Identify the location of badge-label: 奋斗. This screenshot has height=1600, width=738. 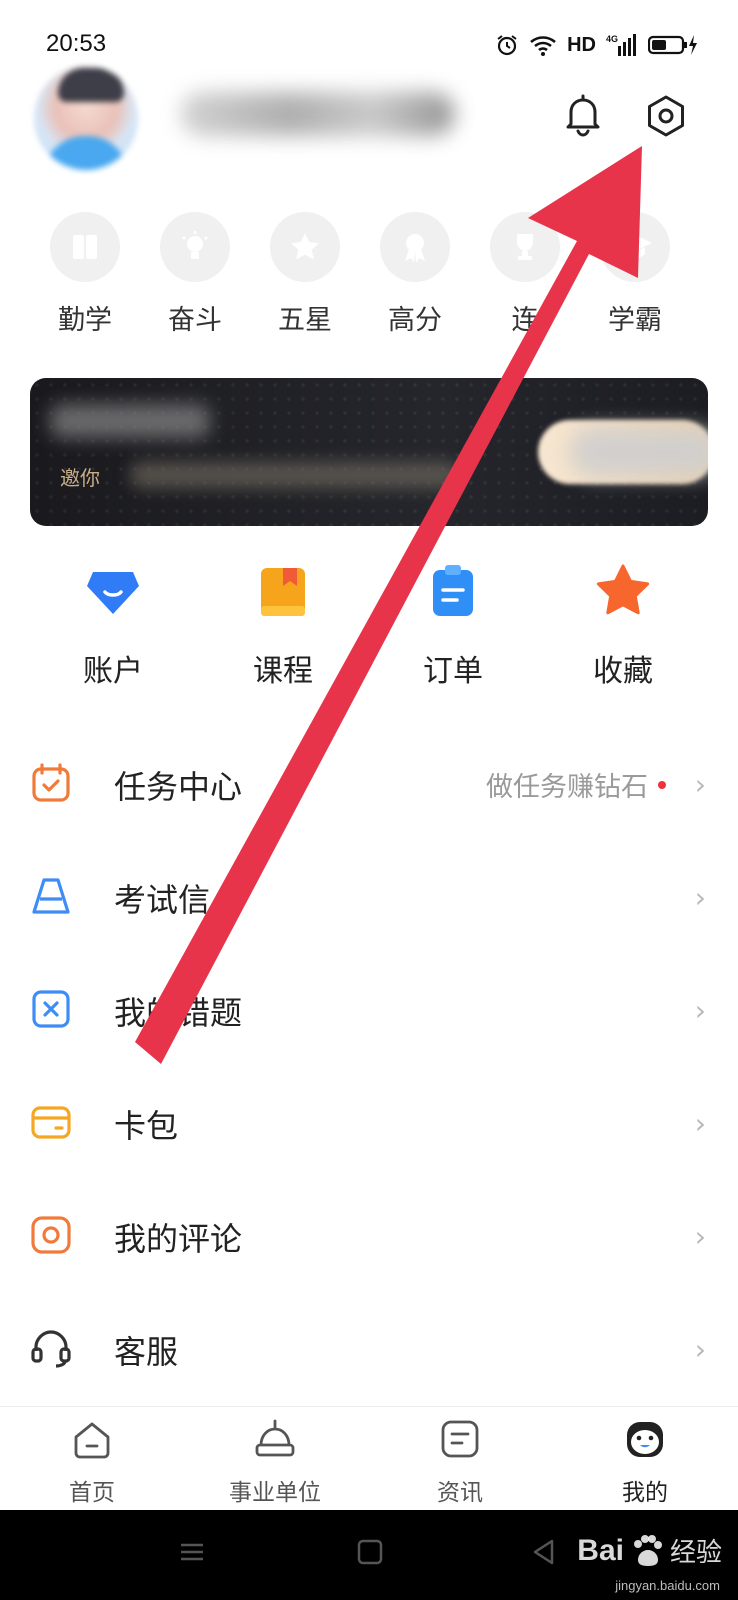
(195, 320).